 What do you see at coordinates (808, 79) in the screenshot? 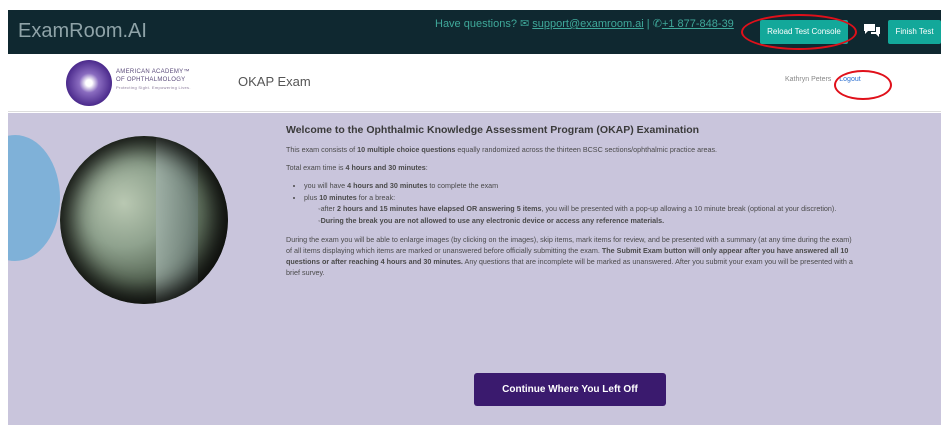
I see `user-name: Kathryn Peters` at bounding box center [808, 79].